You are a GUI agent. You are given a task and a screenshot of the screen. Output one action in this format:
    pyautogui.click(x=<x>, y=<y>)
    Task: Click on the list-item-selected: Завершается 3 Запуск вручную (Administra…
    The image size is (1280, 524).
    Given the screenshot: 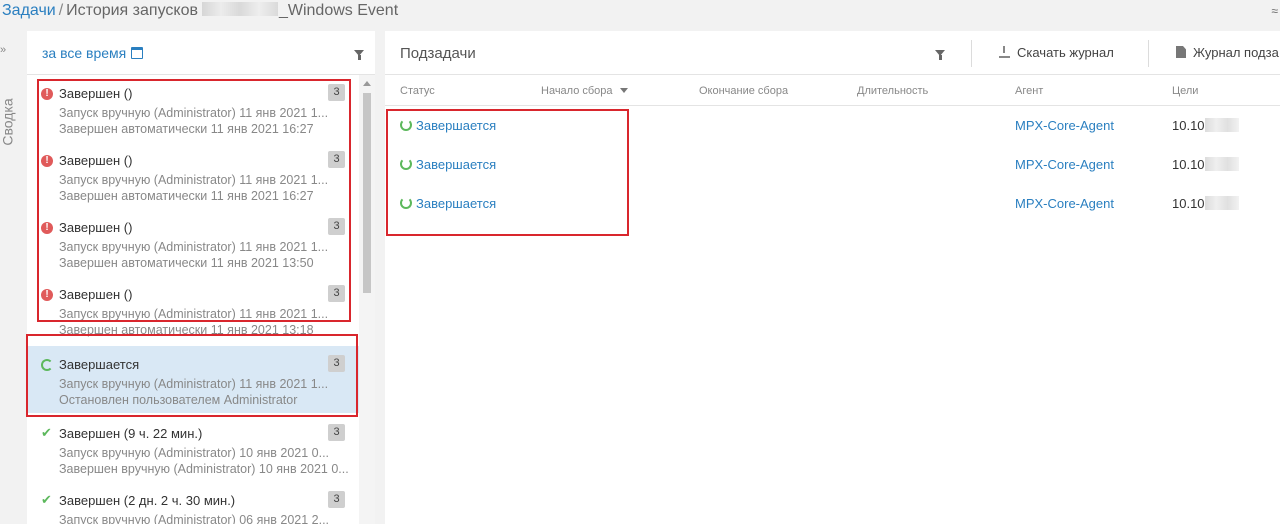 What is the action you would take?
    pyautogui.click(x=193, y=379)
    